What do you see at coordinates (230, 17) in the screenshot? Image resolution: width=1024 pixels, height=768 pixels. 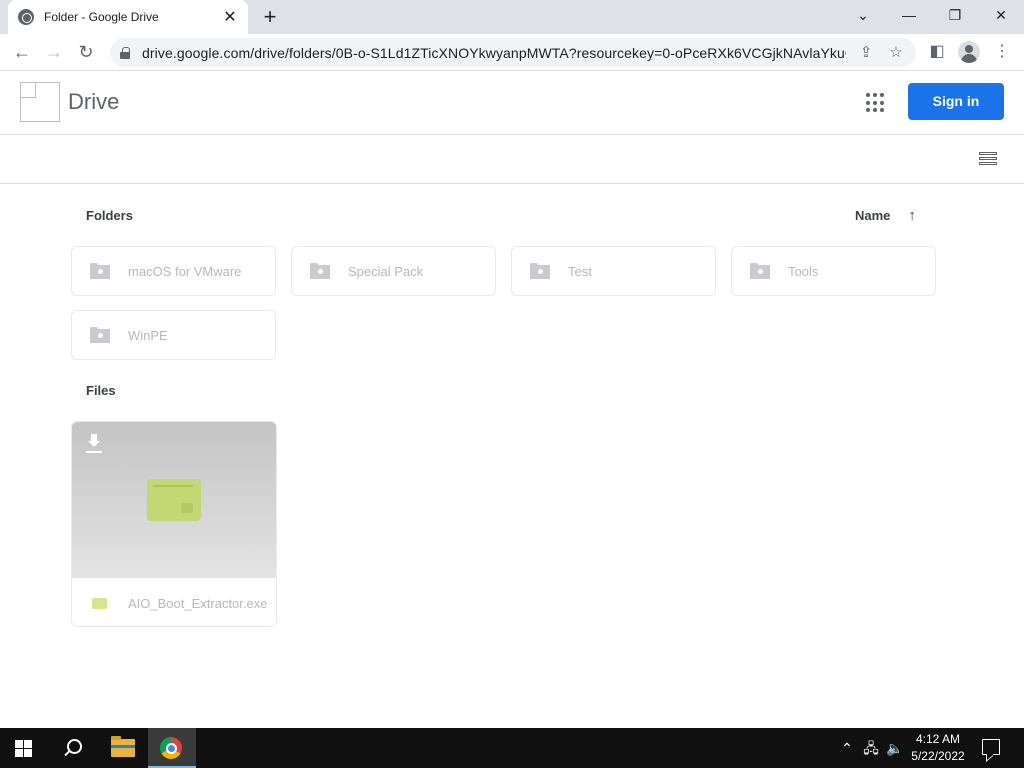 I see `tab-close-icon: ✕` at bounding box center [230, 17].